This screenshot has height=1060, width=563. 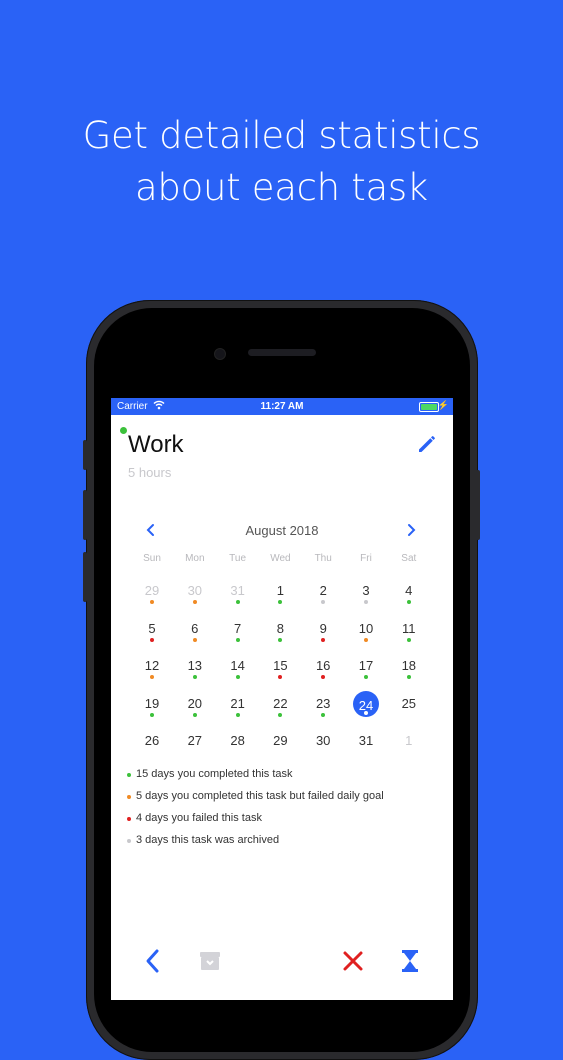 What do you see at coordinates (152, 703) in the screenshot?
I see `calendar-day: 19` at bounding box center [152, 703].